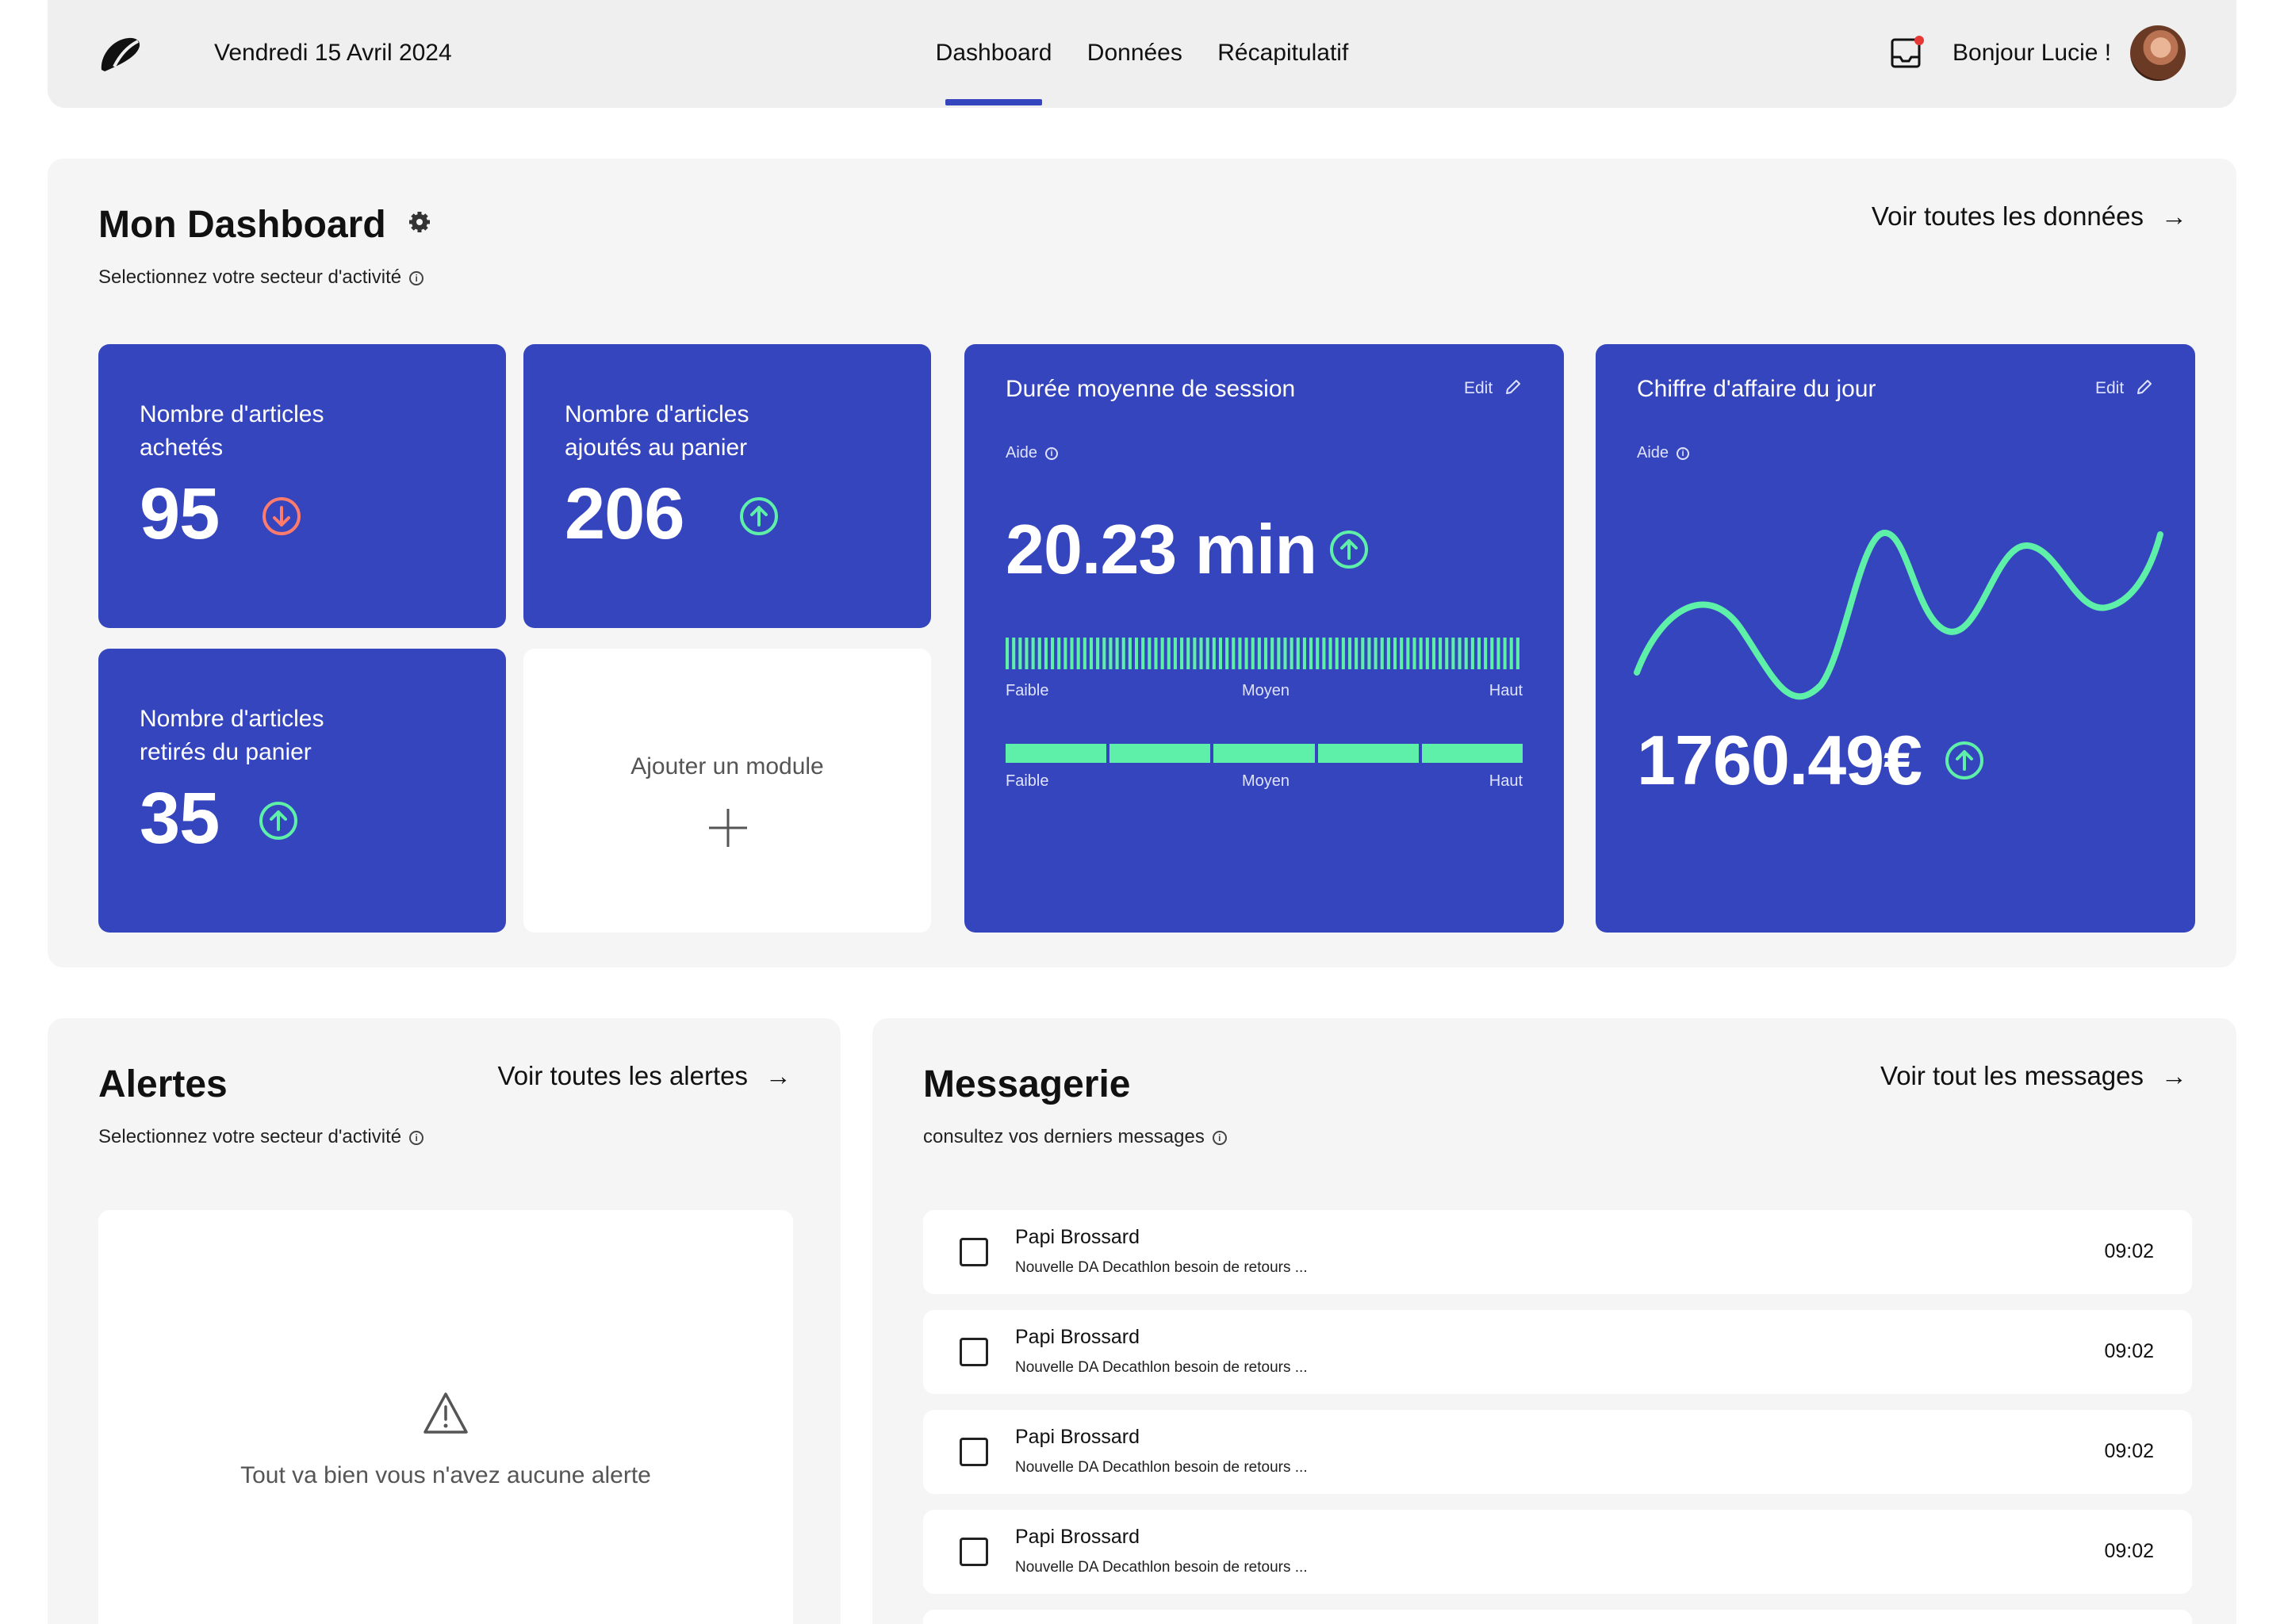  Describe the element at coordinates (1027, 1084) in the screenshot. I see `messages-title: Messagerie` at that location.